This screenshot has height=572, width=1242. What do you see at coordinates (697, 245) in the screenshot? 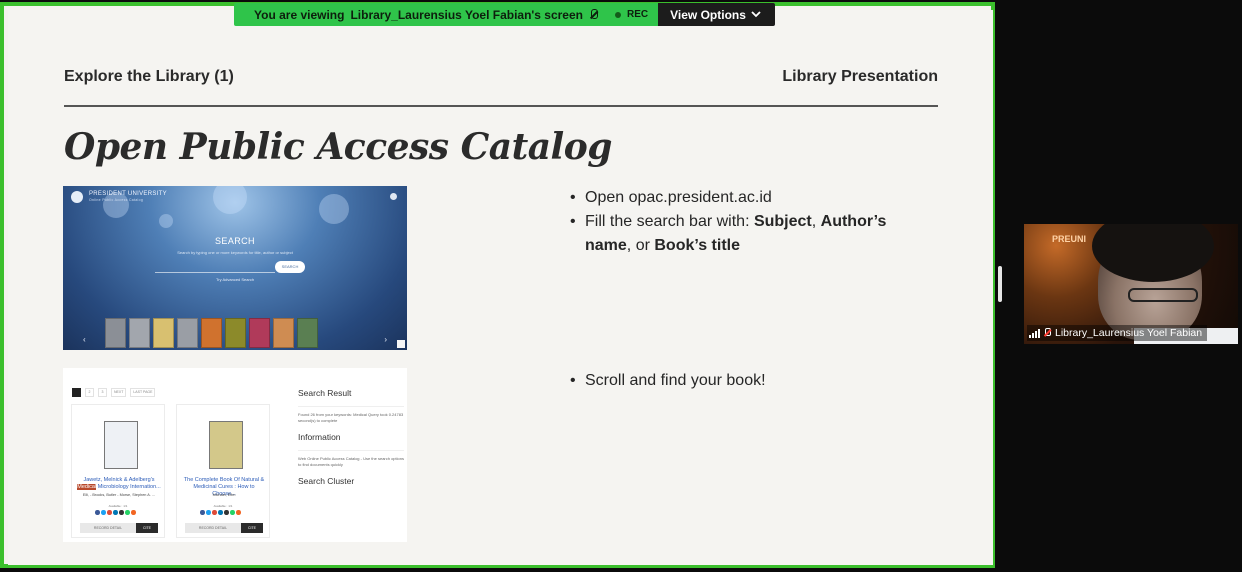
I see `keyword-book-title: Book’s title` at bounding box center [697, 245].